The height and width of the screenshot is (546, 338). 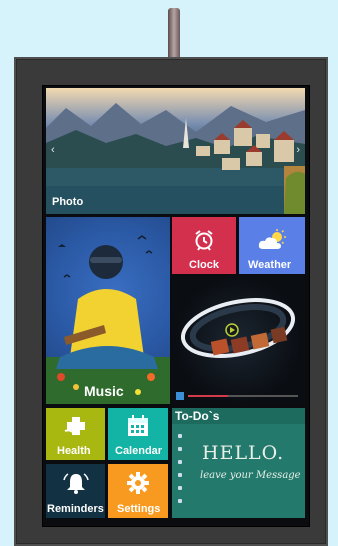 What do you see at coordinates (250, 475) in the screenshot?
I see `todo-board-subtext: leave your Message` at bounding box center [250, 475].